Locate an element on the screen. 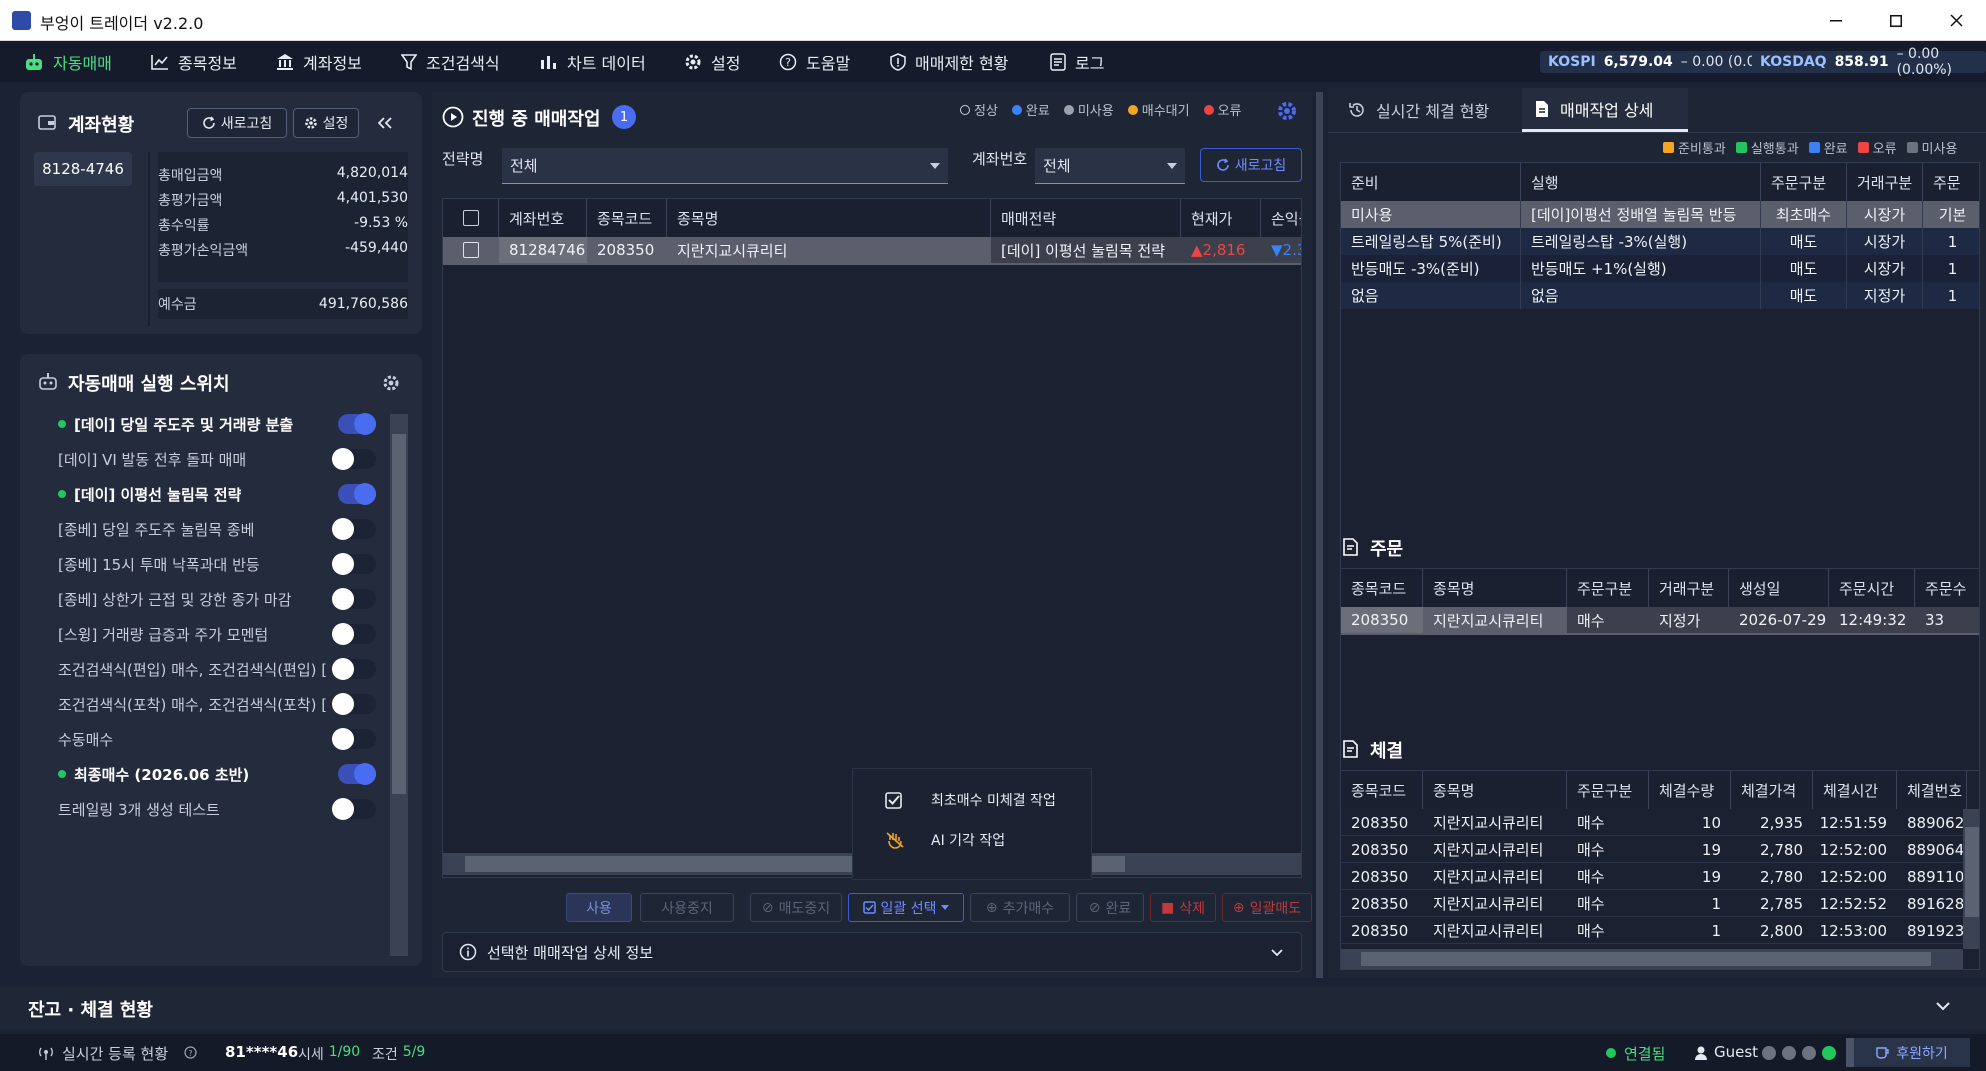 This screenshot has width=1986, height=1071. menu-auto-trading: 자동매매 is located at coordinates (68, 61).